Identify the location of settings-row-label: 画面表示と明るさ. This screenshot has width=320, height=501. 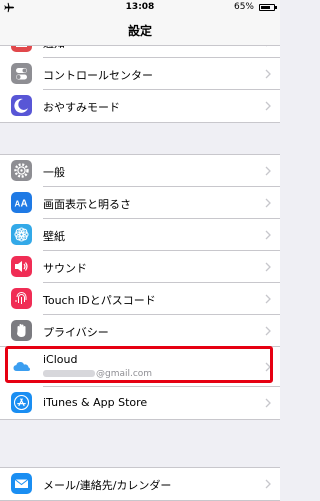
(87, 204).